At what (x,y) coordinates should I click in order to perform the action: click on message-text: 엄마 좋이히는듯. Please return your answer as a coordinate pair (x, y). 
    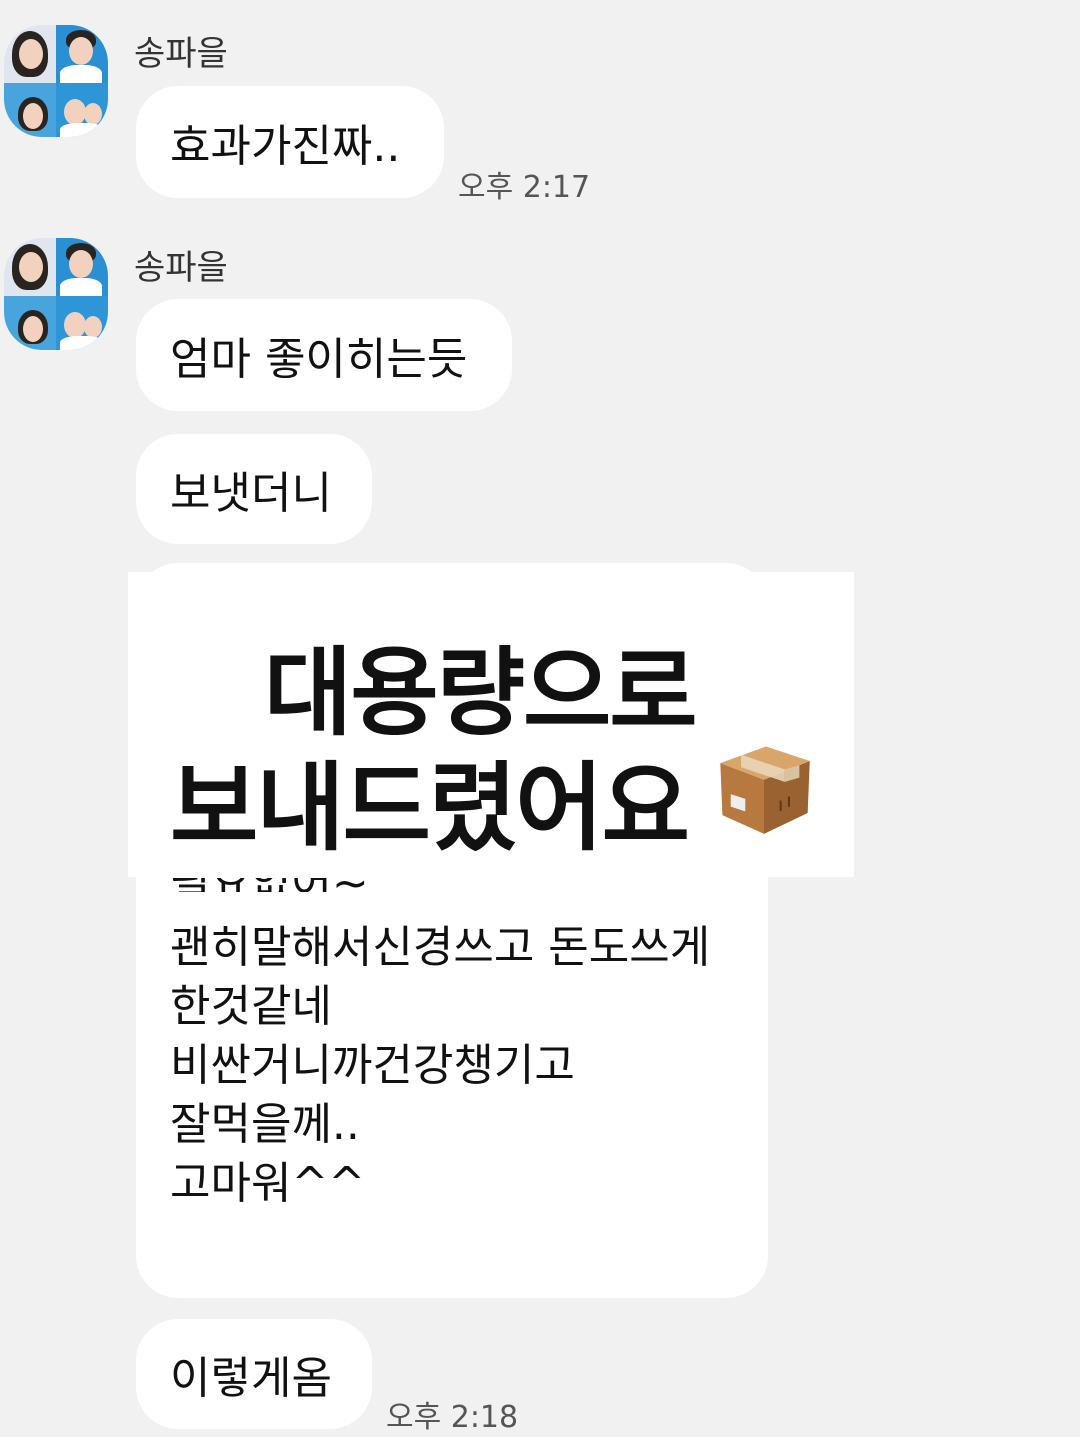
    Looking at the image, I should click on (319, 359).